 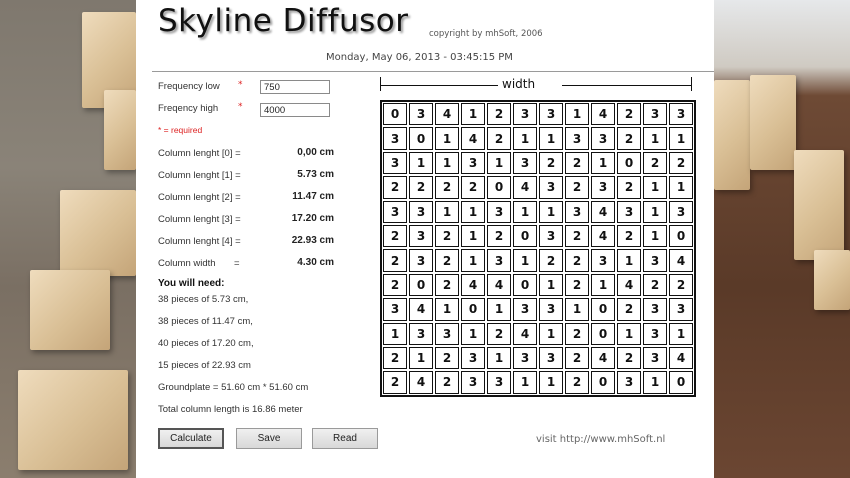 What do you see at coordinates (295, 87) in the screenshot?
I see `freq-low-input: 750` at bounding box center [295, 87].